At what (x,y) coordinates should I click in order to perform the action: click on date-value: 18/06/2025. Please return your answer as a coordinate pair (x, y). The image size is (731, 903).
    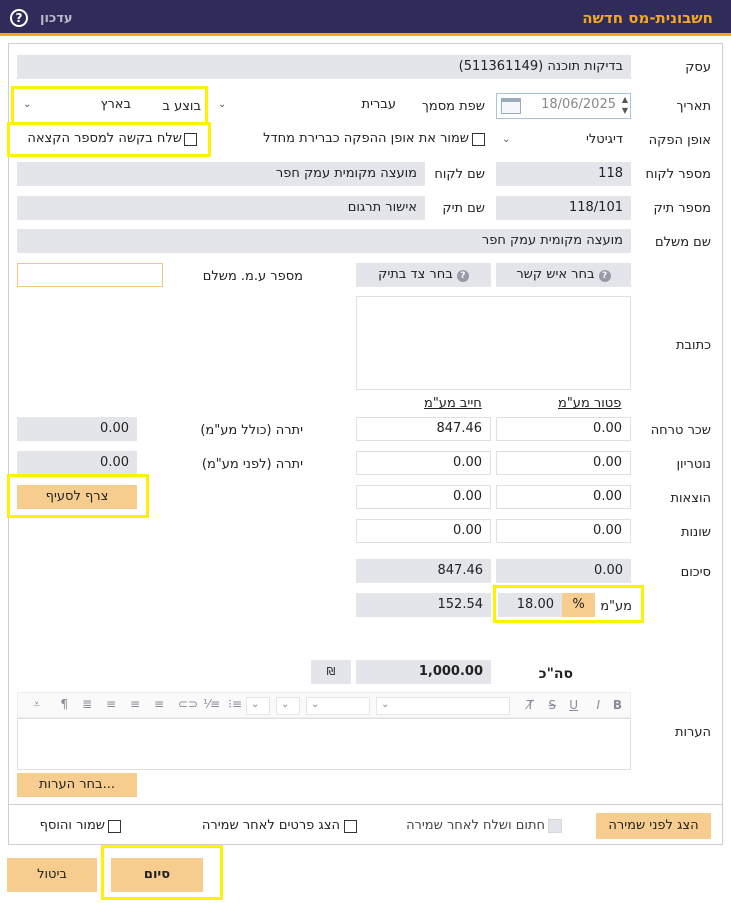
    Looking at the image, I should click on (578, 104).